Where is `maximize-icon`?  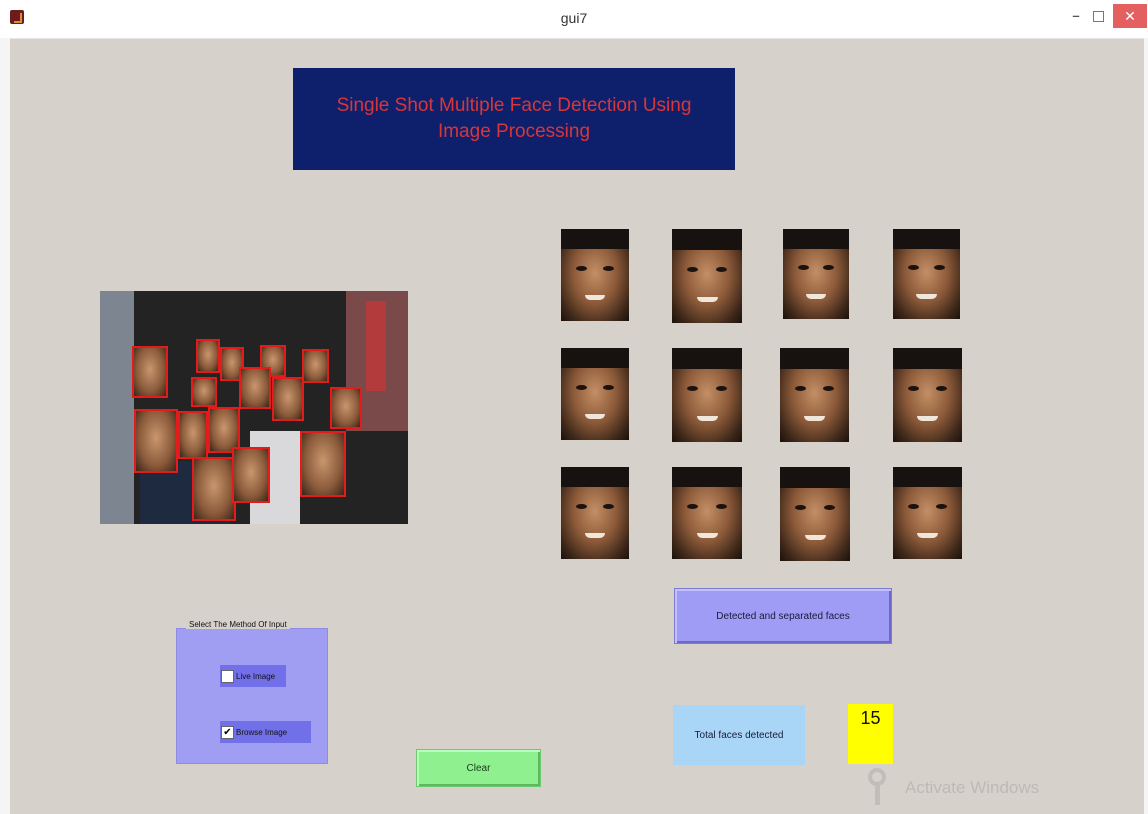
maximize-icon is located at coordinates (1098, 16).